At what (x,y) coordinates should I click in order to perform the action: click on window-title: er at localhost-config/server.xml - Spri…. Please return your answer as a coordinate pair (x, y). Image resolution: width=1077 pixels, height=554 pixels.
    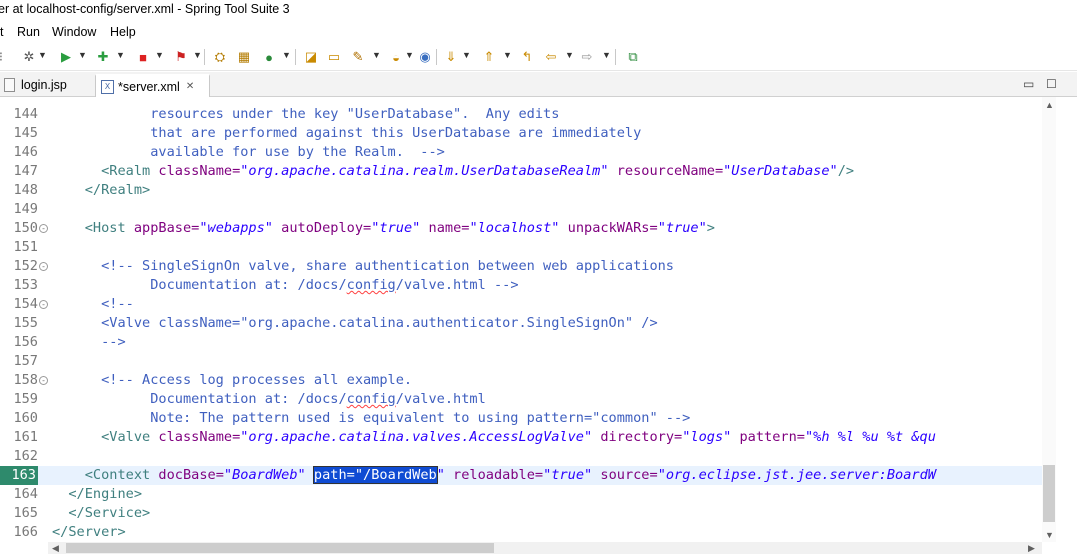
    Looking at the image, I should click on (145, 9).